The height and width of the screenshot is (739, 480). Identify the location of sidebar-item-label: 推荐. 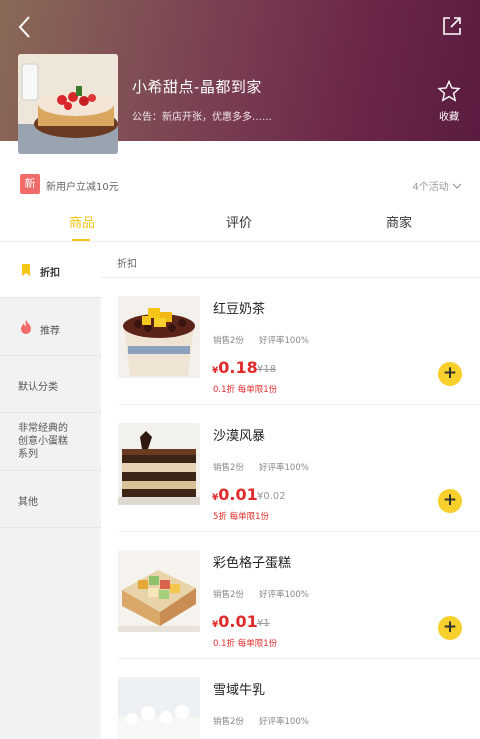
(50, 331).